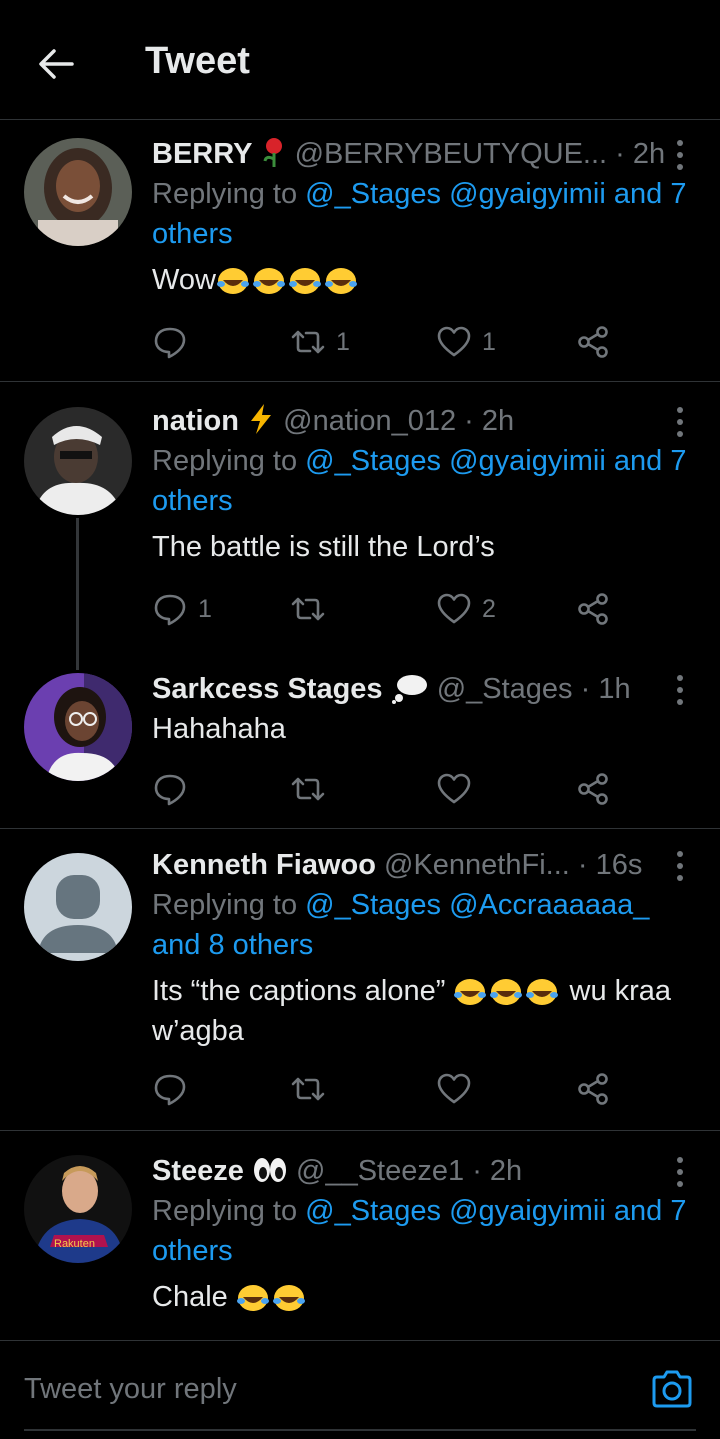  I want to click on tweet-text: Wow, so click(422, 280).